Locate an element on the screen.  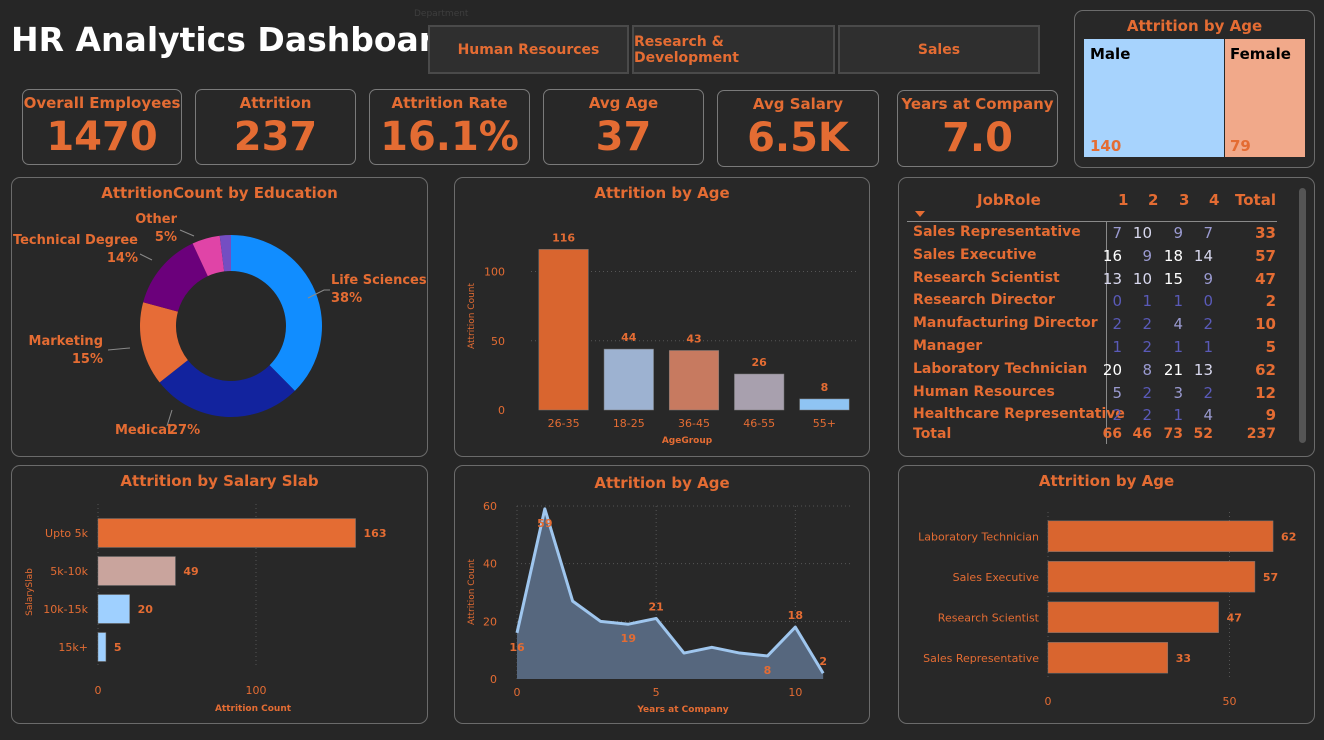
slicer-option-human-resources: Human Resources is located at coordinates (528, 49).